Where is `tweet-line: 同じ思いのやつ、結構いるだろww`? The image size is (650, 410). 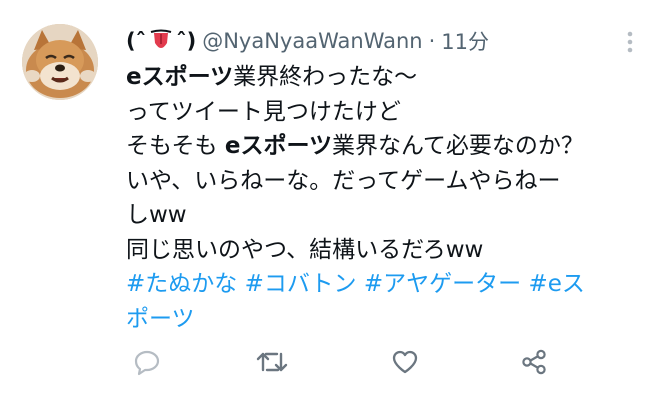
tweet-line: 同じ思いのやつ、結構いるだろww is located at coordinates (305, 249).